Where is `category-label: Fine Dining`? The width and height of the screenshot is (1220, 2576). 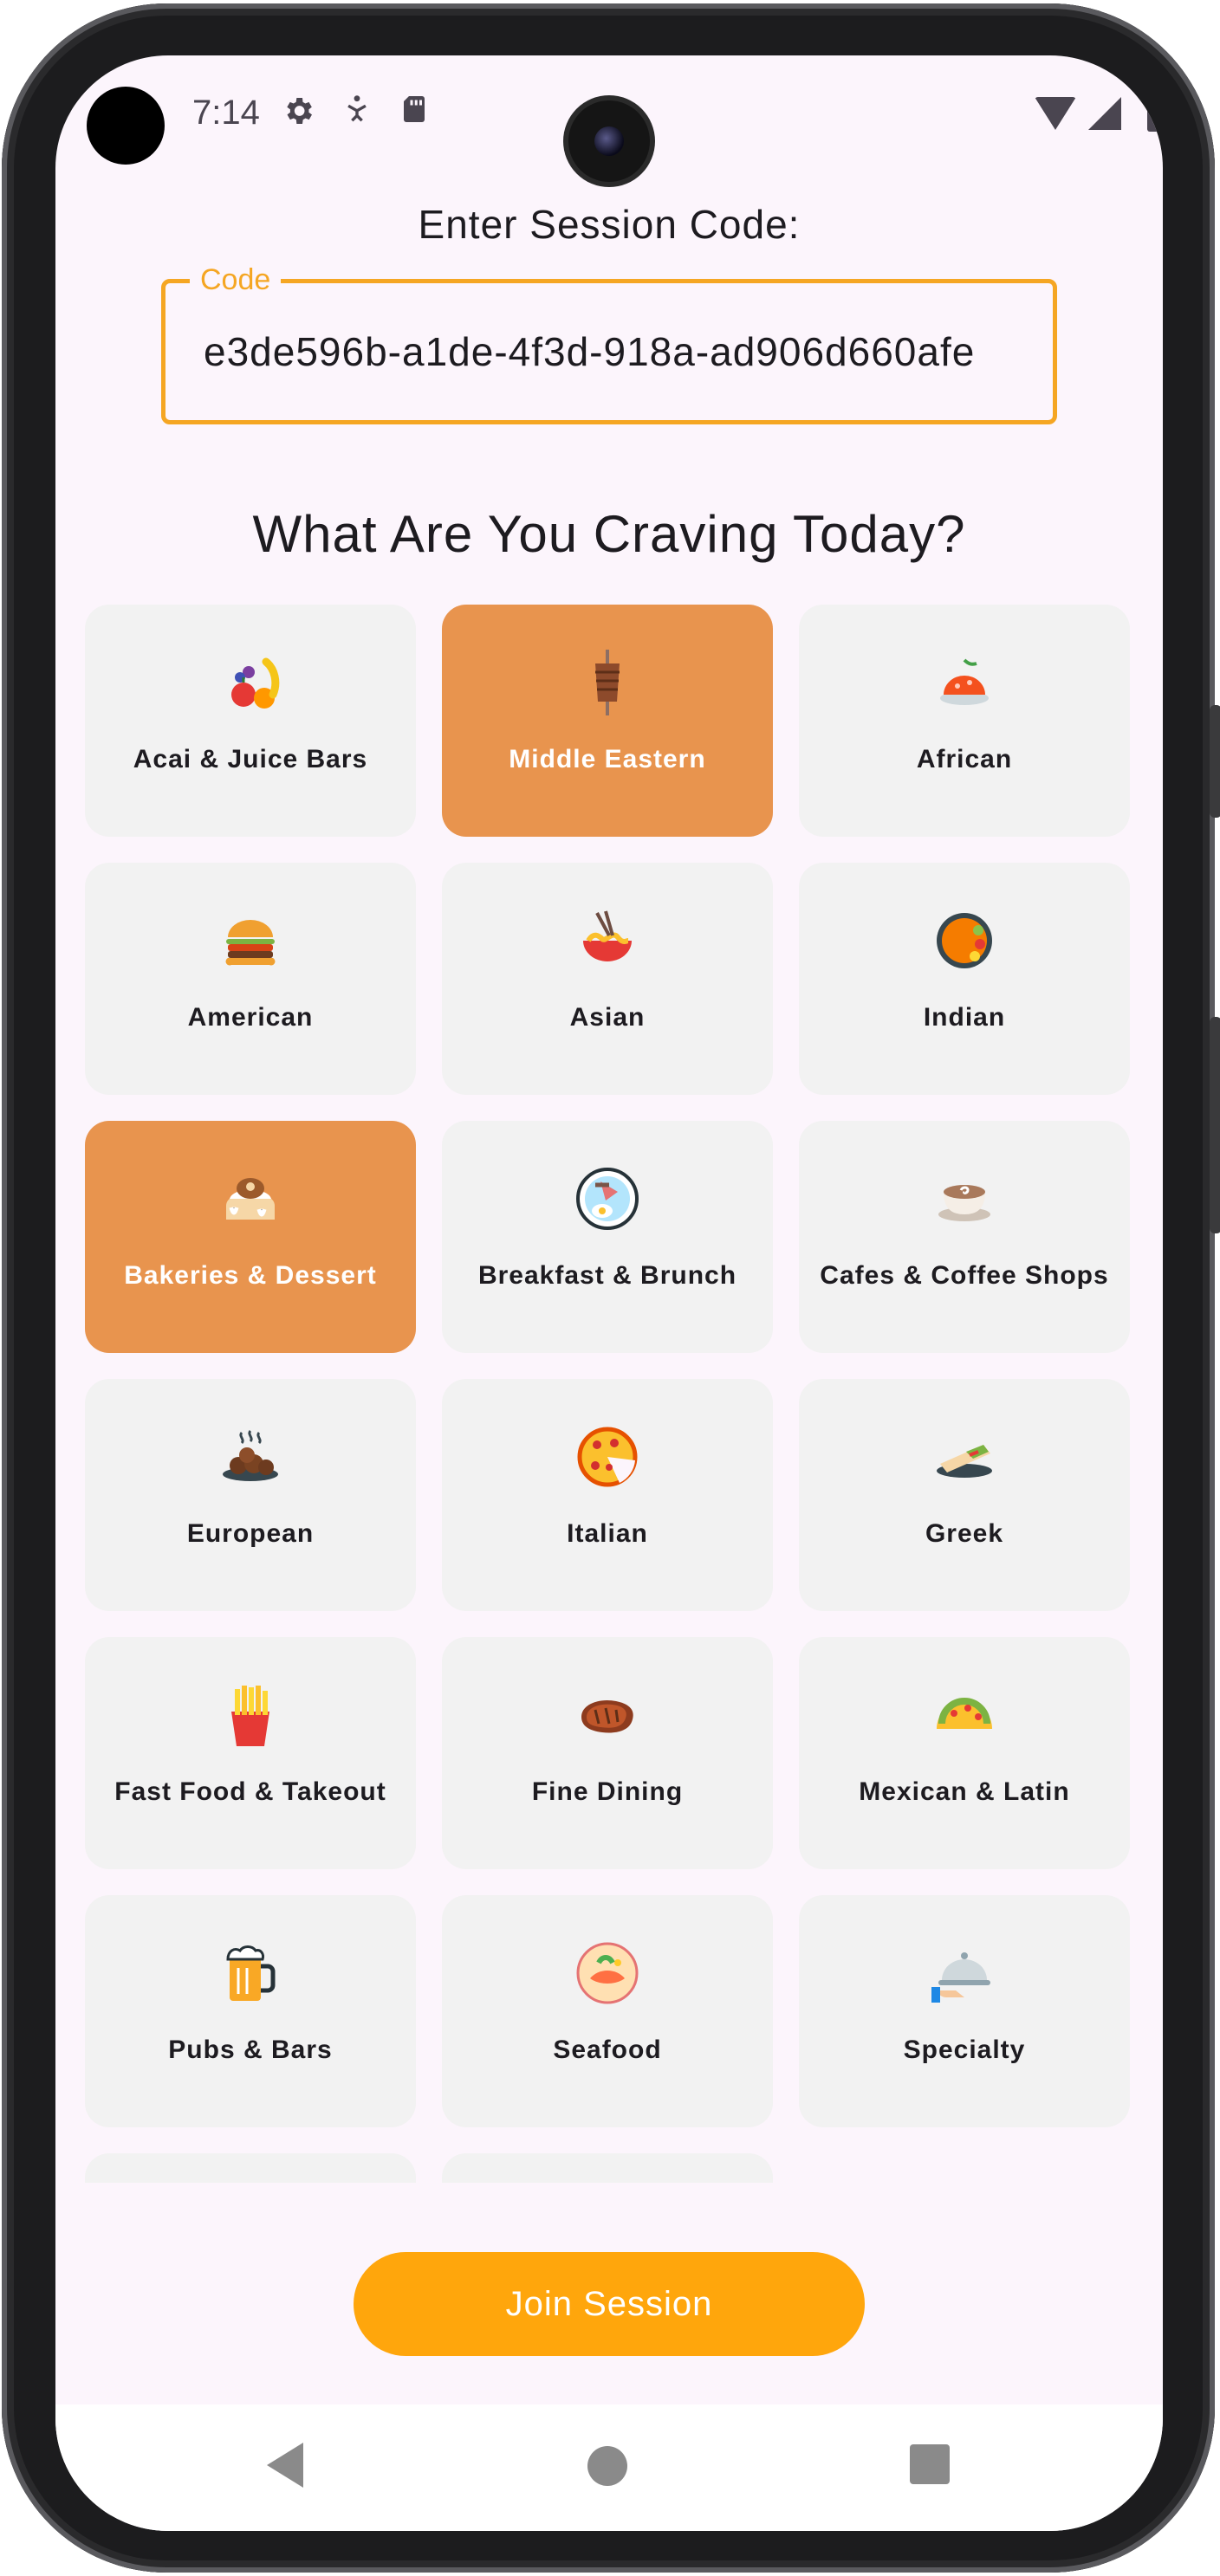 category-label: Fine Dining is located at coordinates (607, 1791).